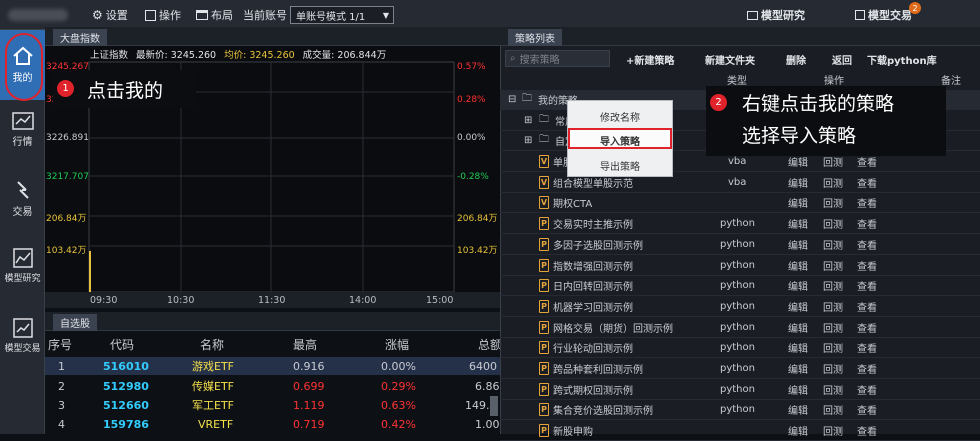 The image size is (980, 441). I want to click on table-row: 4 159786 VRETF 0.719 0.42% 1.00, so click(272, 424).